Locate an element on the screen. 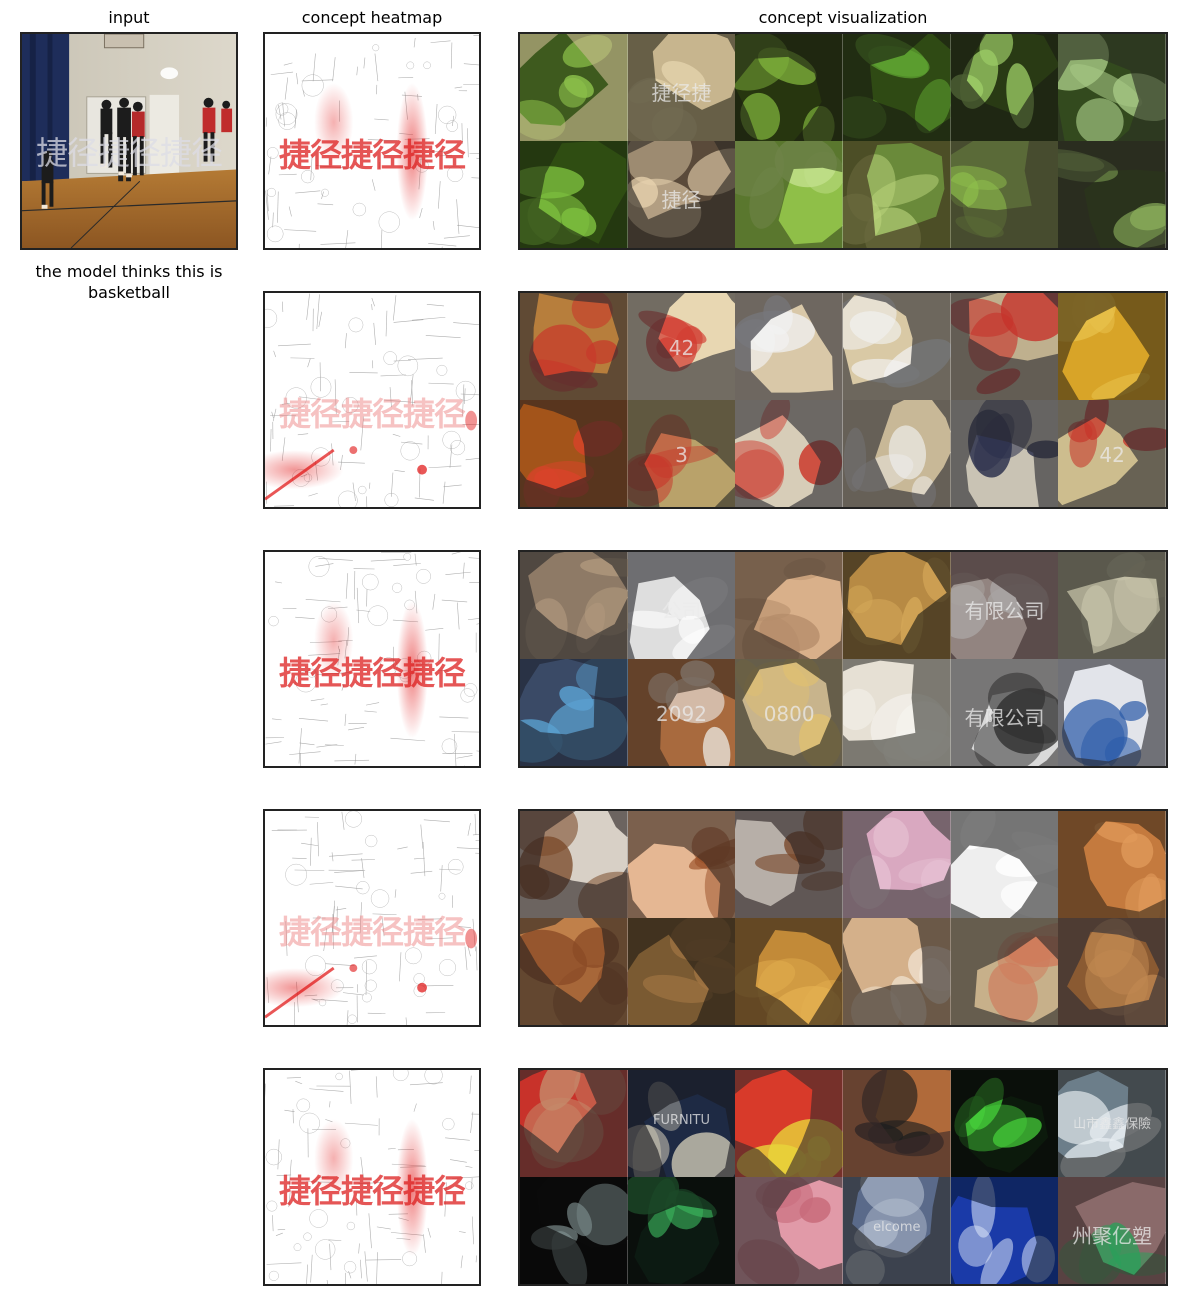 The image size is (1200, 1300). concept-example-text: 公司 is located at coordinates (681, 610).